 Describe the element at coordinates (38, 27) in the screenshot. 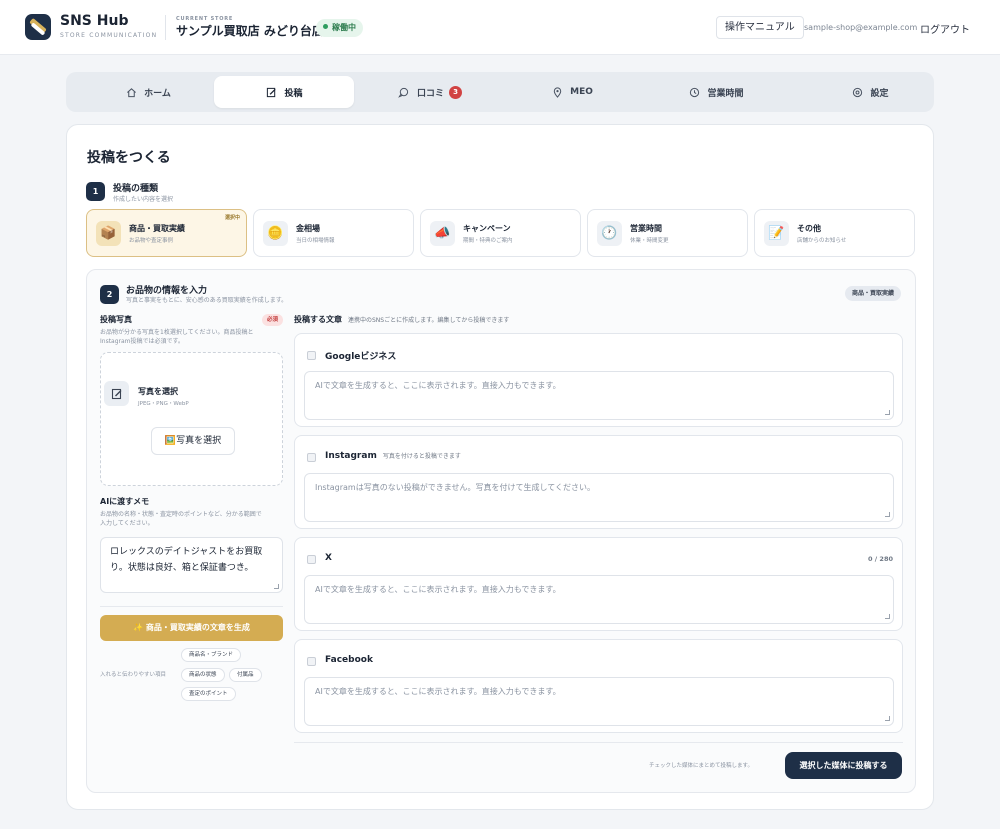

I see `logo-icon` at that location.